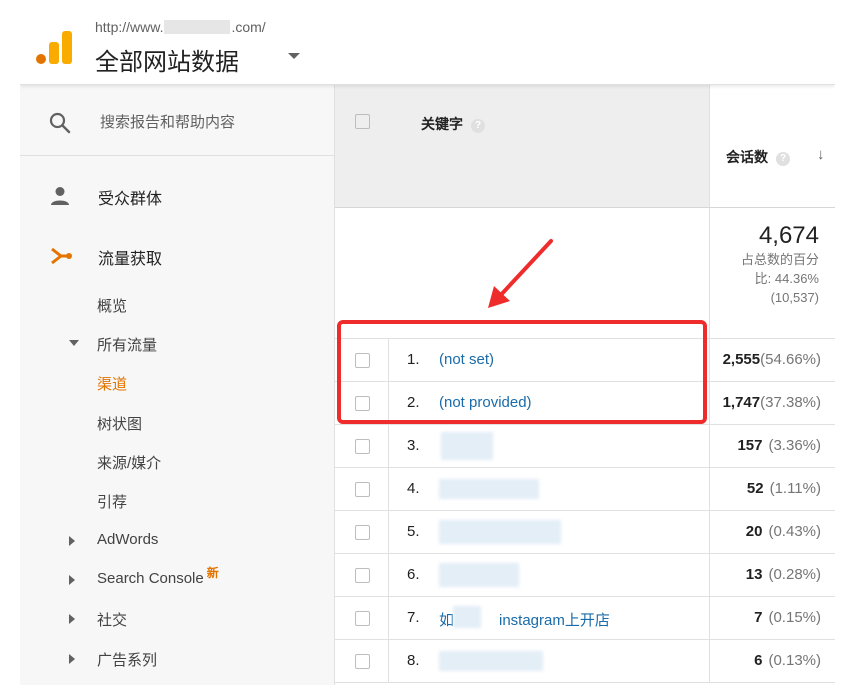 The image size is (843, 685). I want to click on annotation-arrow-icon, so click(520, 273).